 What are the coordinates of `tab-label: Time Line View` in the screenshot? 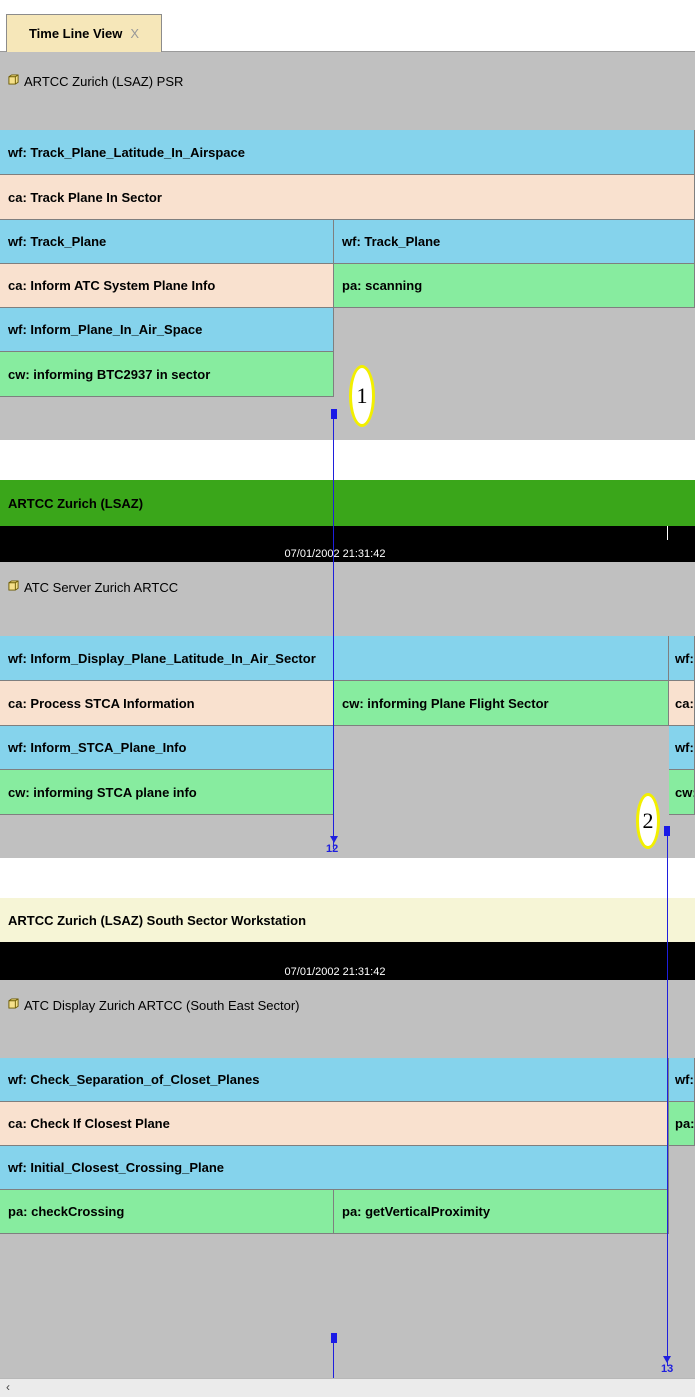 It's located at (75, 33).